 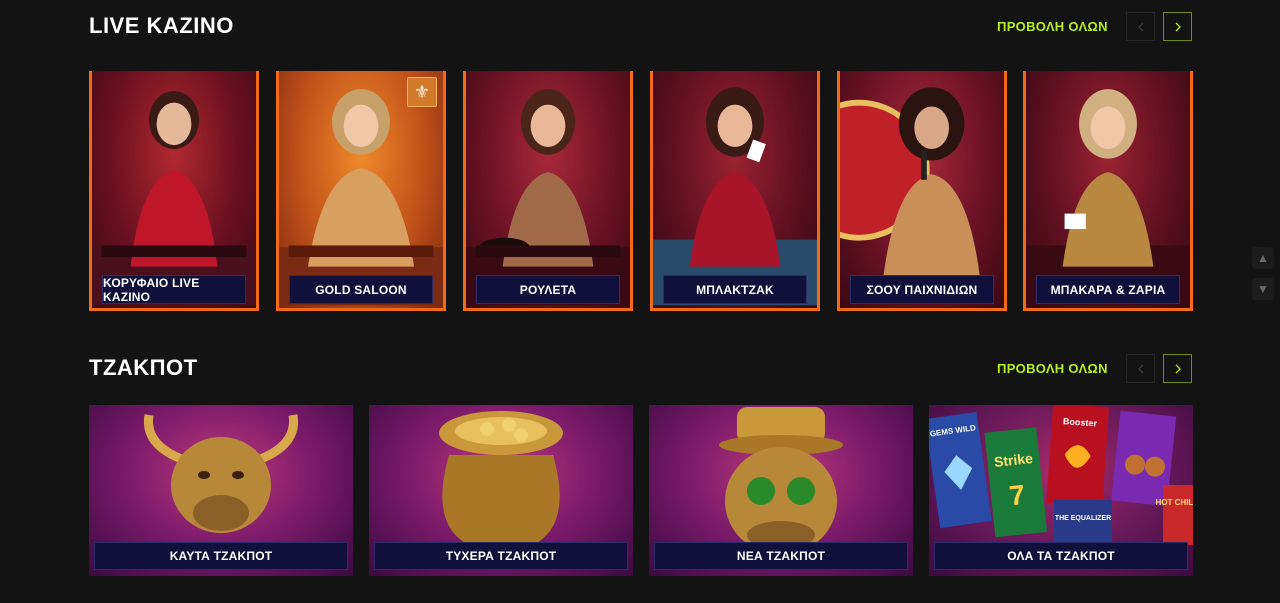 I want to click on jackpot-card-hot: ΚΑΥΤΑ ΤΖΑΚΠΟΤ, so click(x=221, y=490).